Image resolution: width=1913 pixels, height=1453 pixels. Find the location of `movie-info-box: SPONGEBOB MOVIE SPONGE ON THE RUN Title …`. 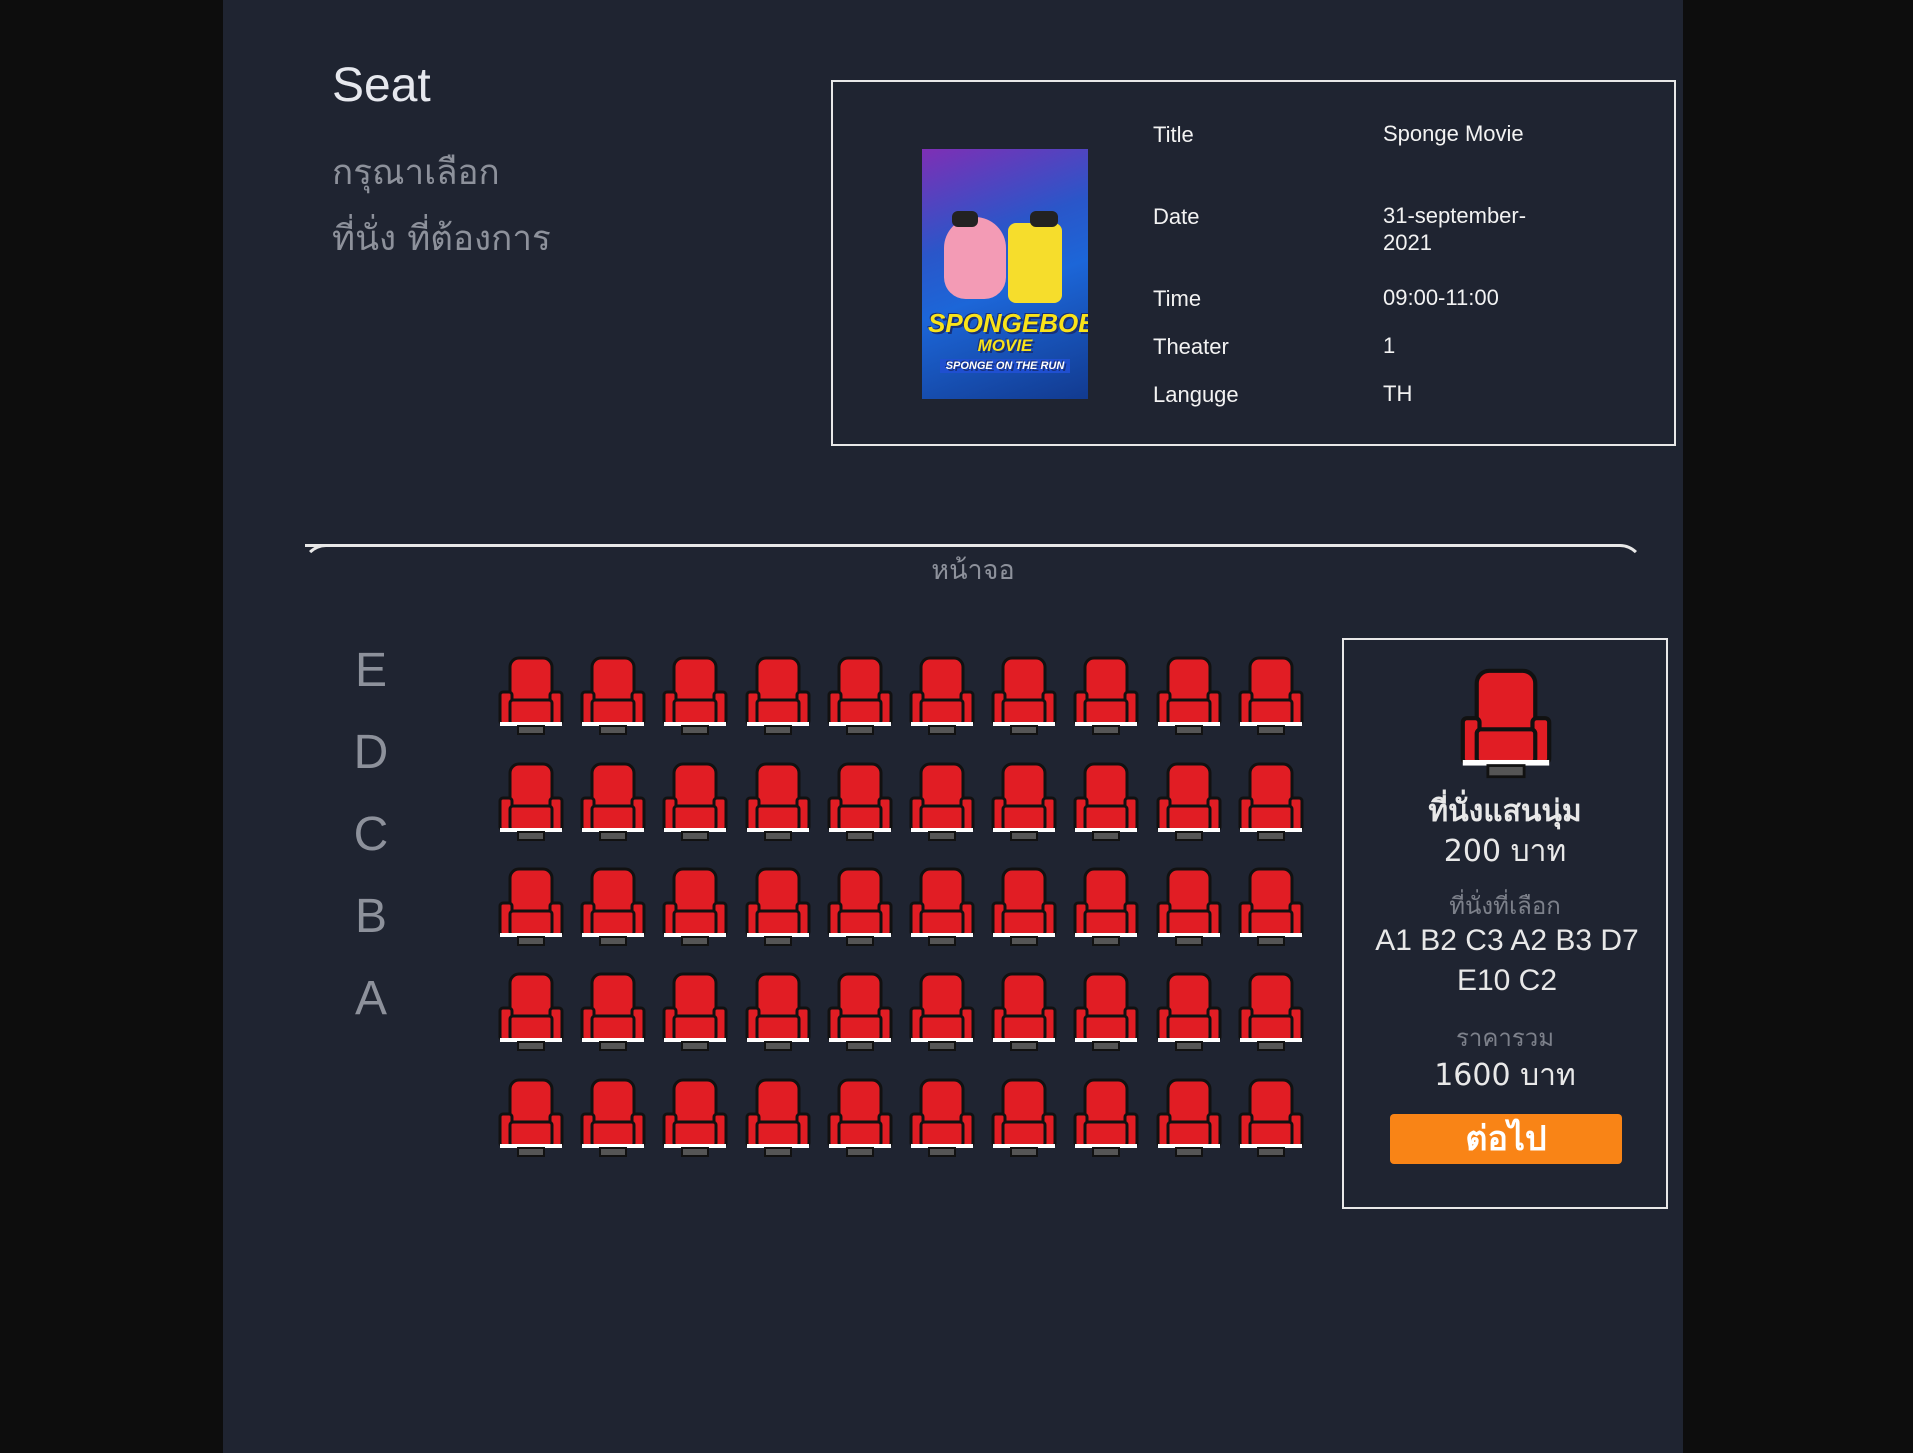

movie-info-box: SPONGEBOB MOVIE SPONGE ON THE RUN Title … is located at coordinates (1253, 263).